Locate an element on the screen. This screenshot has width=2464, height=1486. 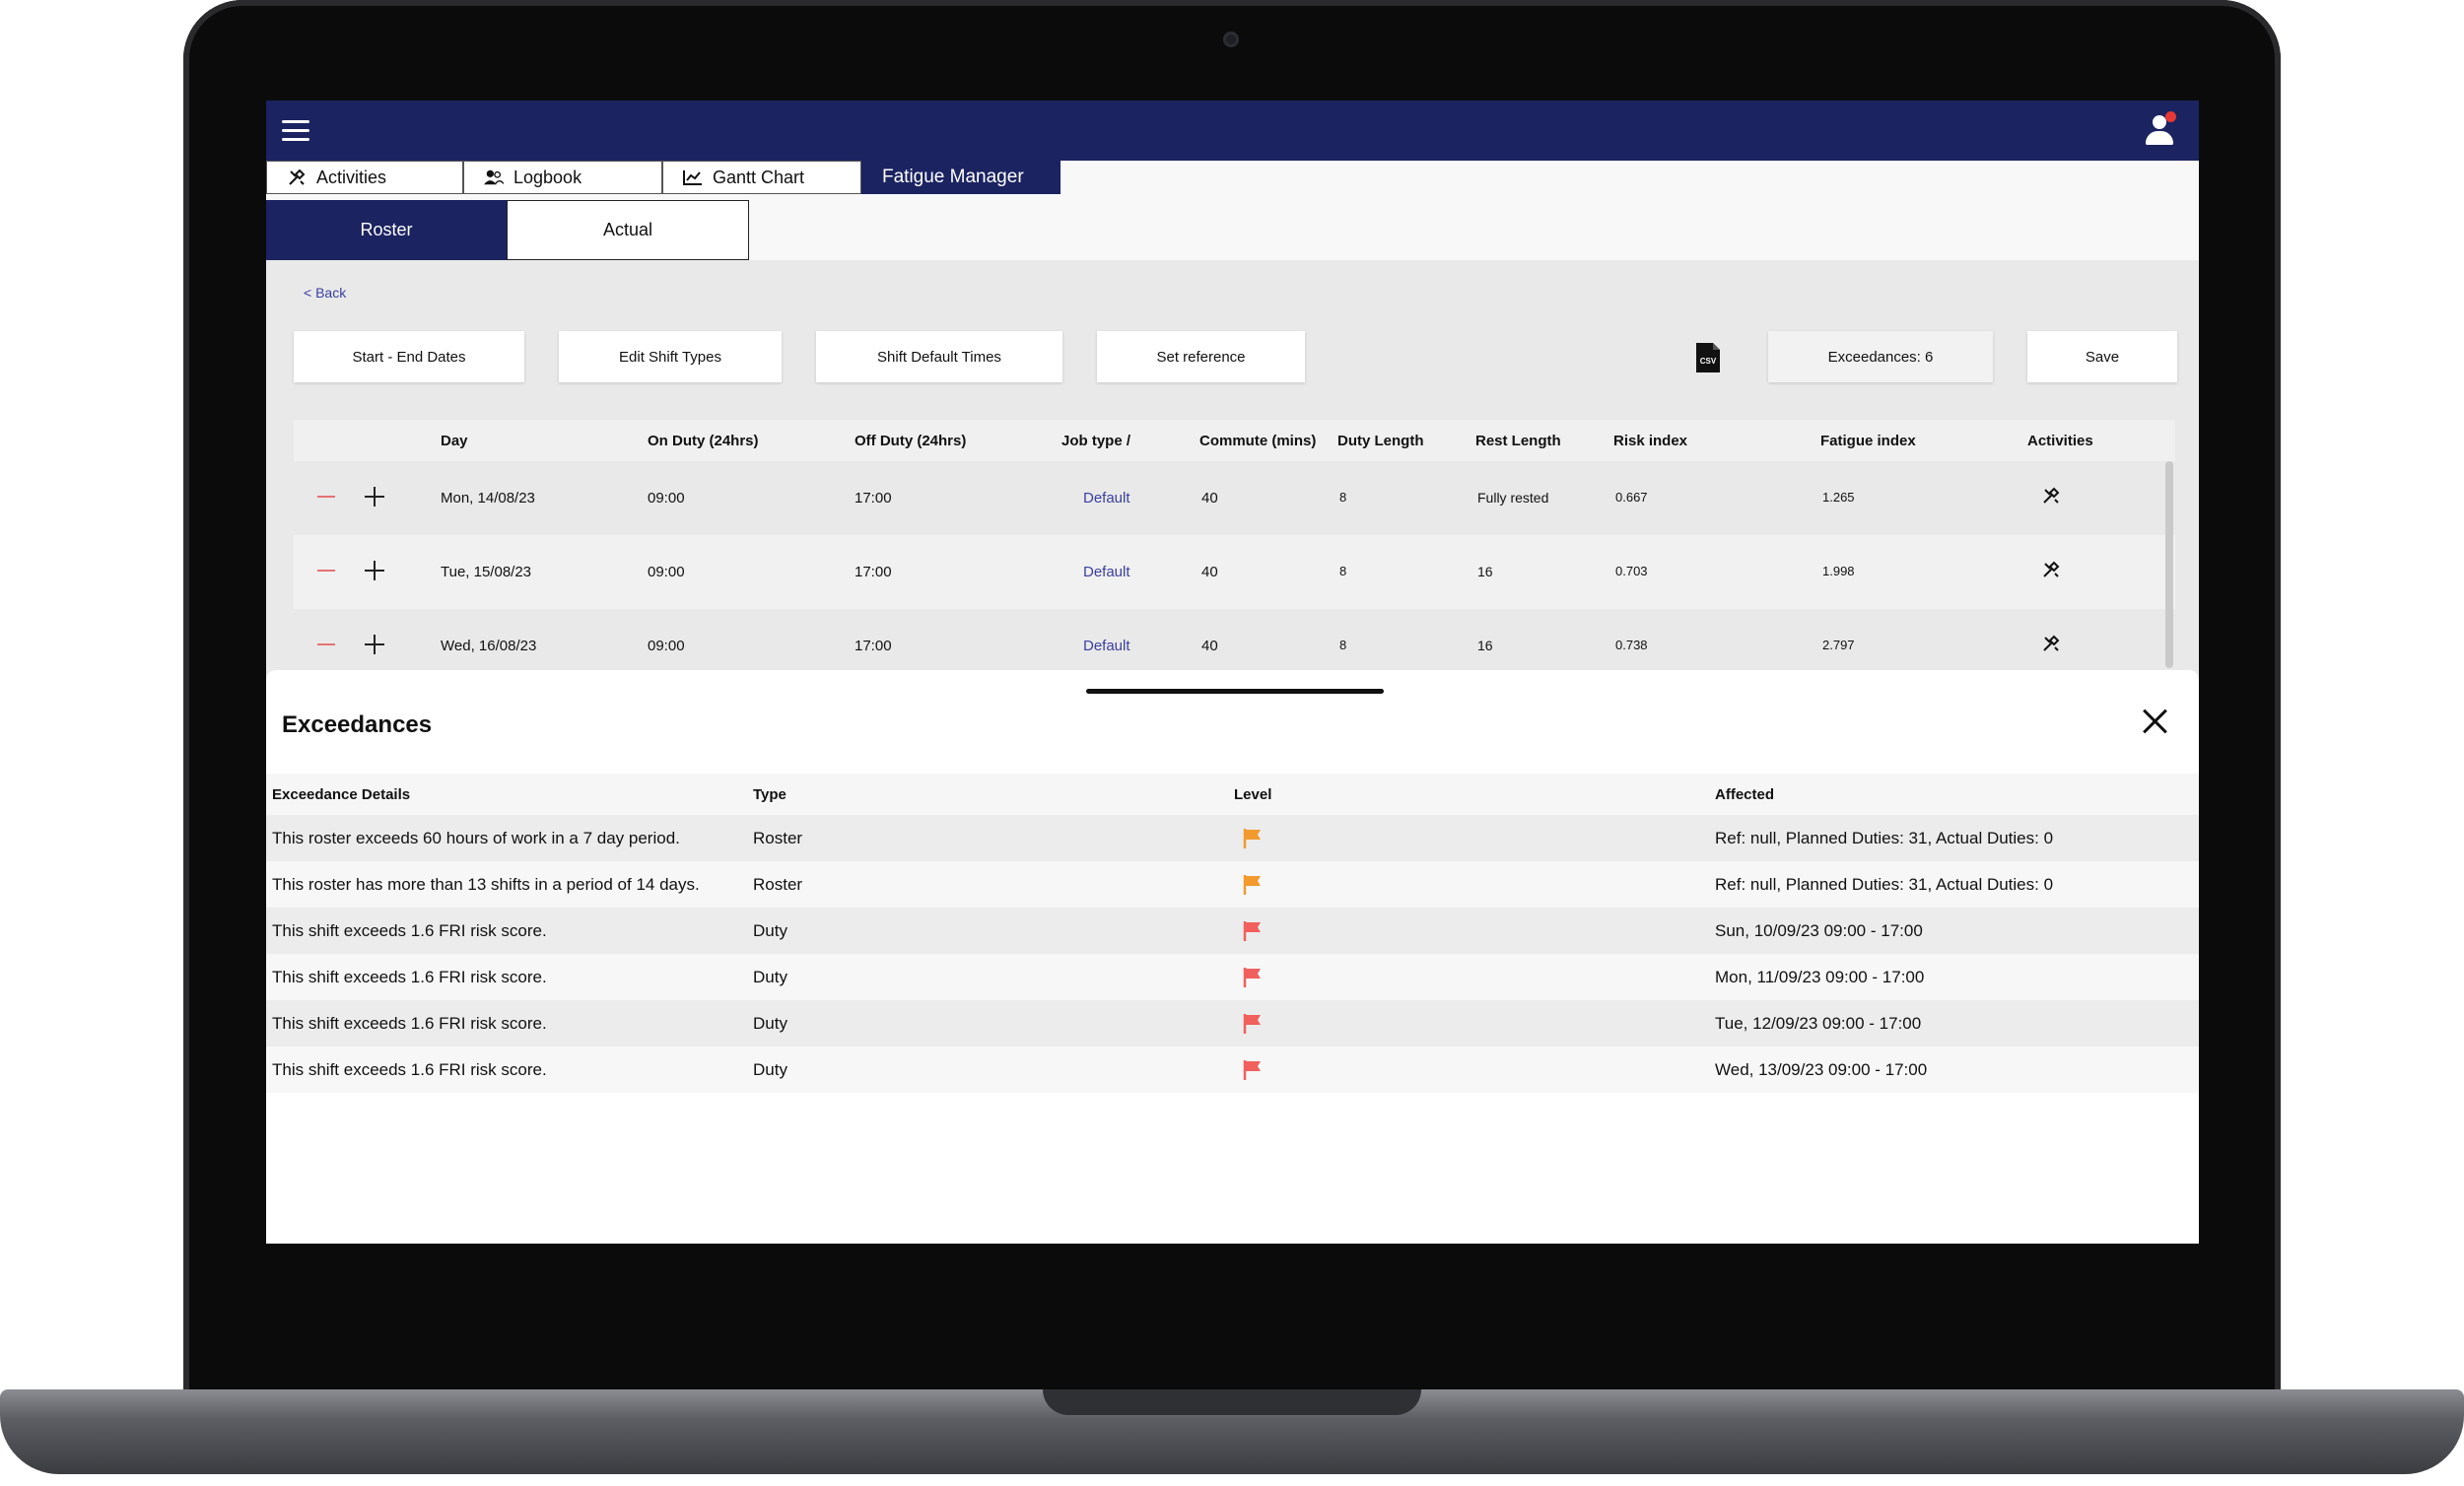
table-scrollbar is located at coordinates (2169, 564).